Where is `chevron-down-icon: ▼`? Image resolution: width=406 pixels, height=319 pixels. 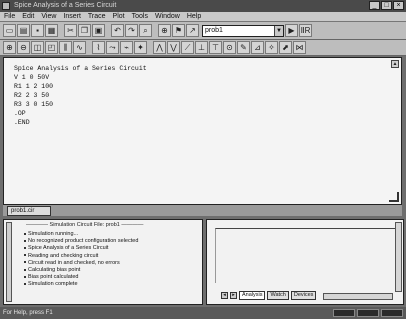
chevron-down-icon: ▼ is located at coordinates (278, 30).